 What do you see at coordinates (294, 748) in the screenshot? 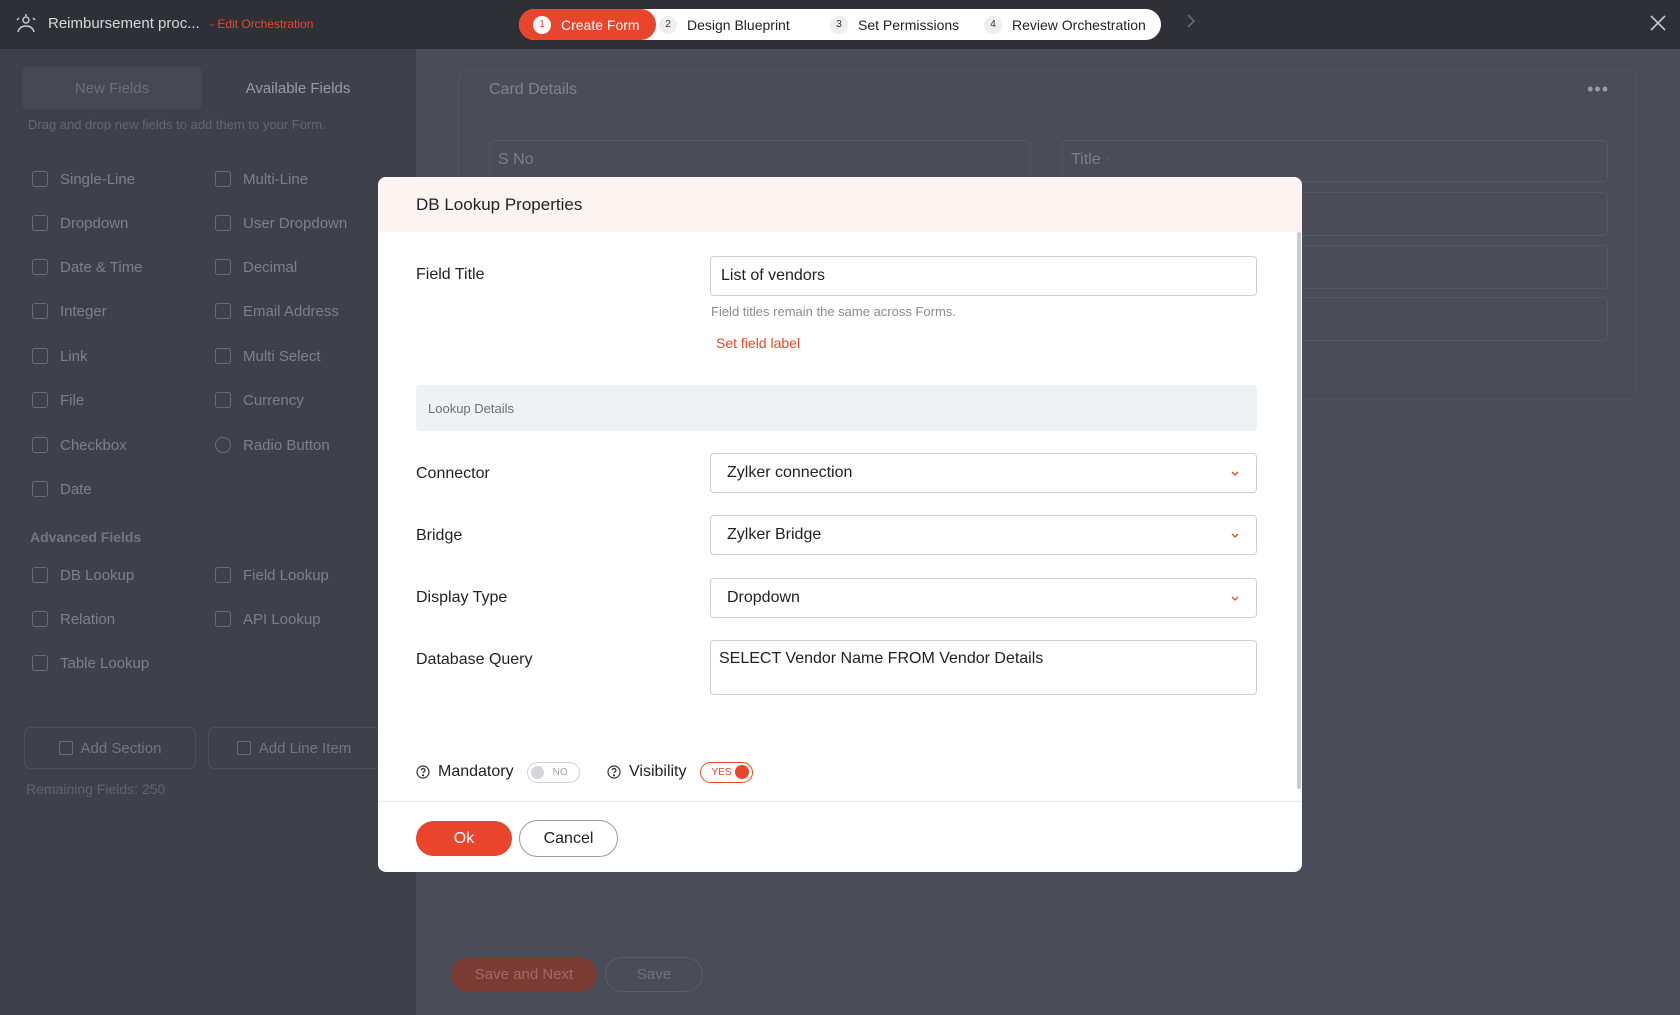
I see `add-line-item-button: Add Line Item` at bounding box center [294, 748].